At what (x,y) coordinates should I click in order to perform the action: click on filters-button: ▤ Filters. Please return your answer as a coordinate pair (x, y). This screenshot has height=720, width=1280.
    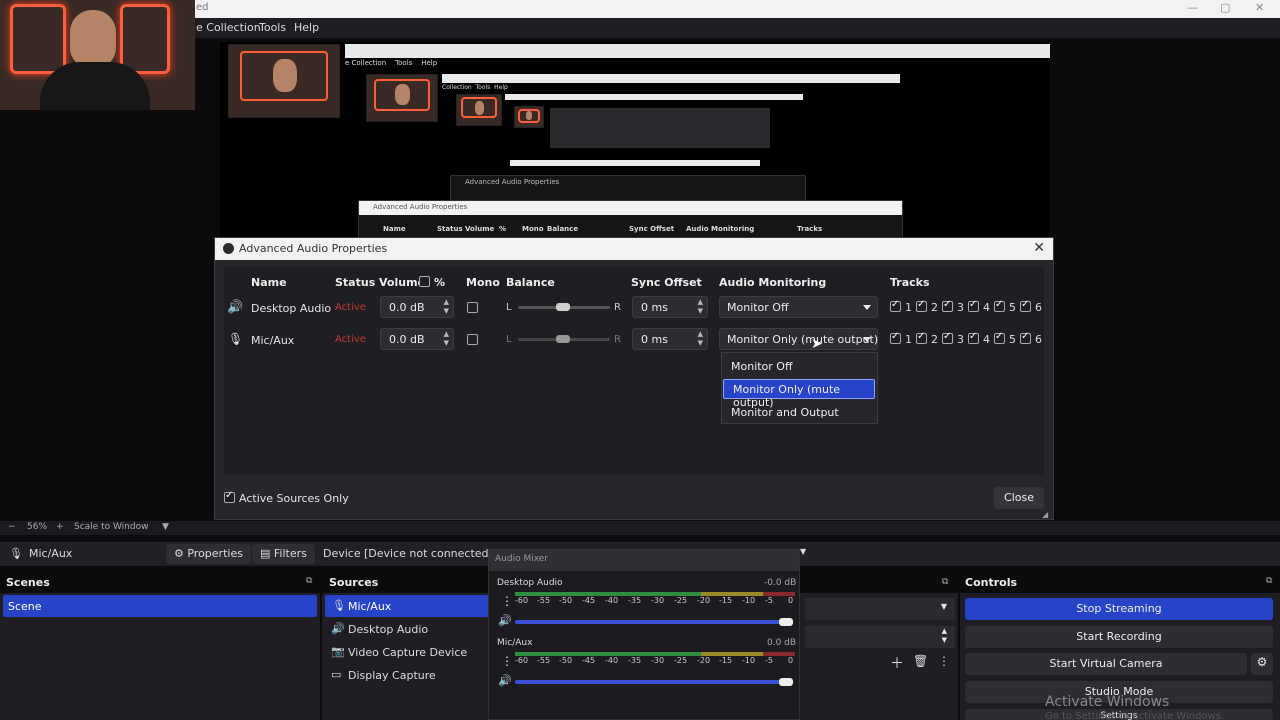
    Looking at the image, I should click on (283, 554).